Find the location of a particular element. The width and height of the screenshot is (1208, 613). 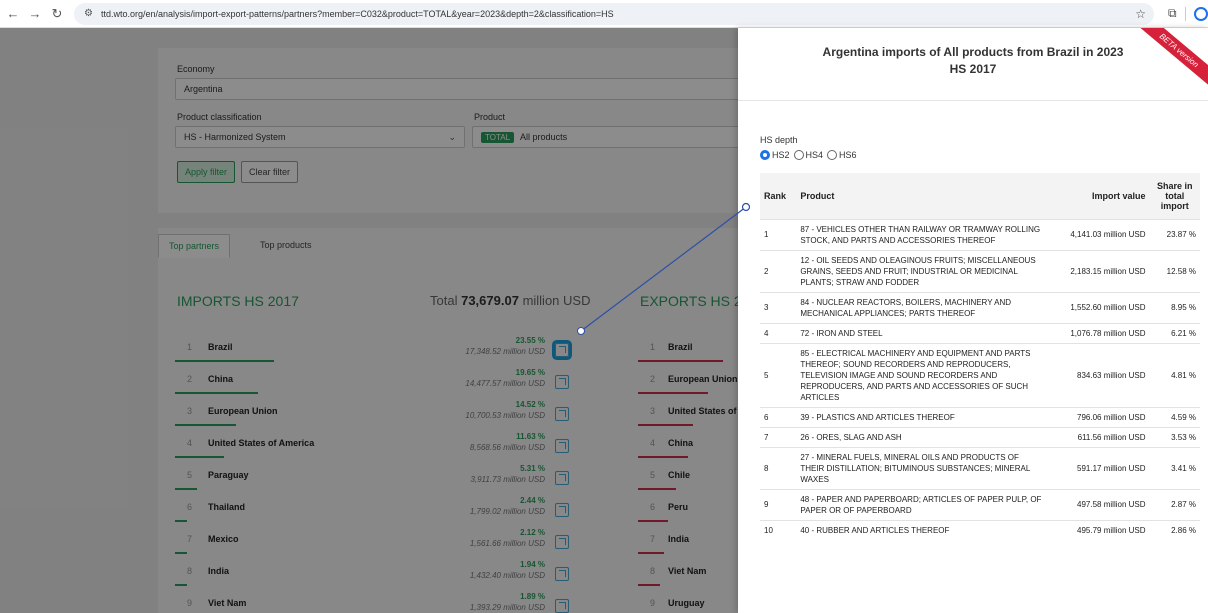

rank-cell: 6 is located at coordinates (778, 416).